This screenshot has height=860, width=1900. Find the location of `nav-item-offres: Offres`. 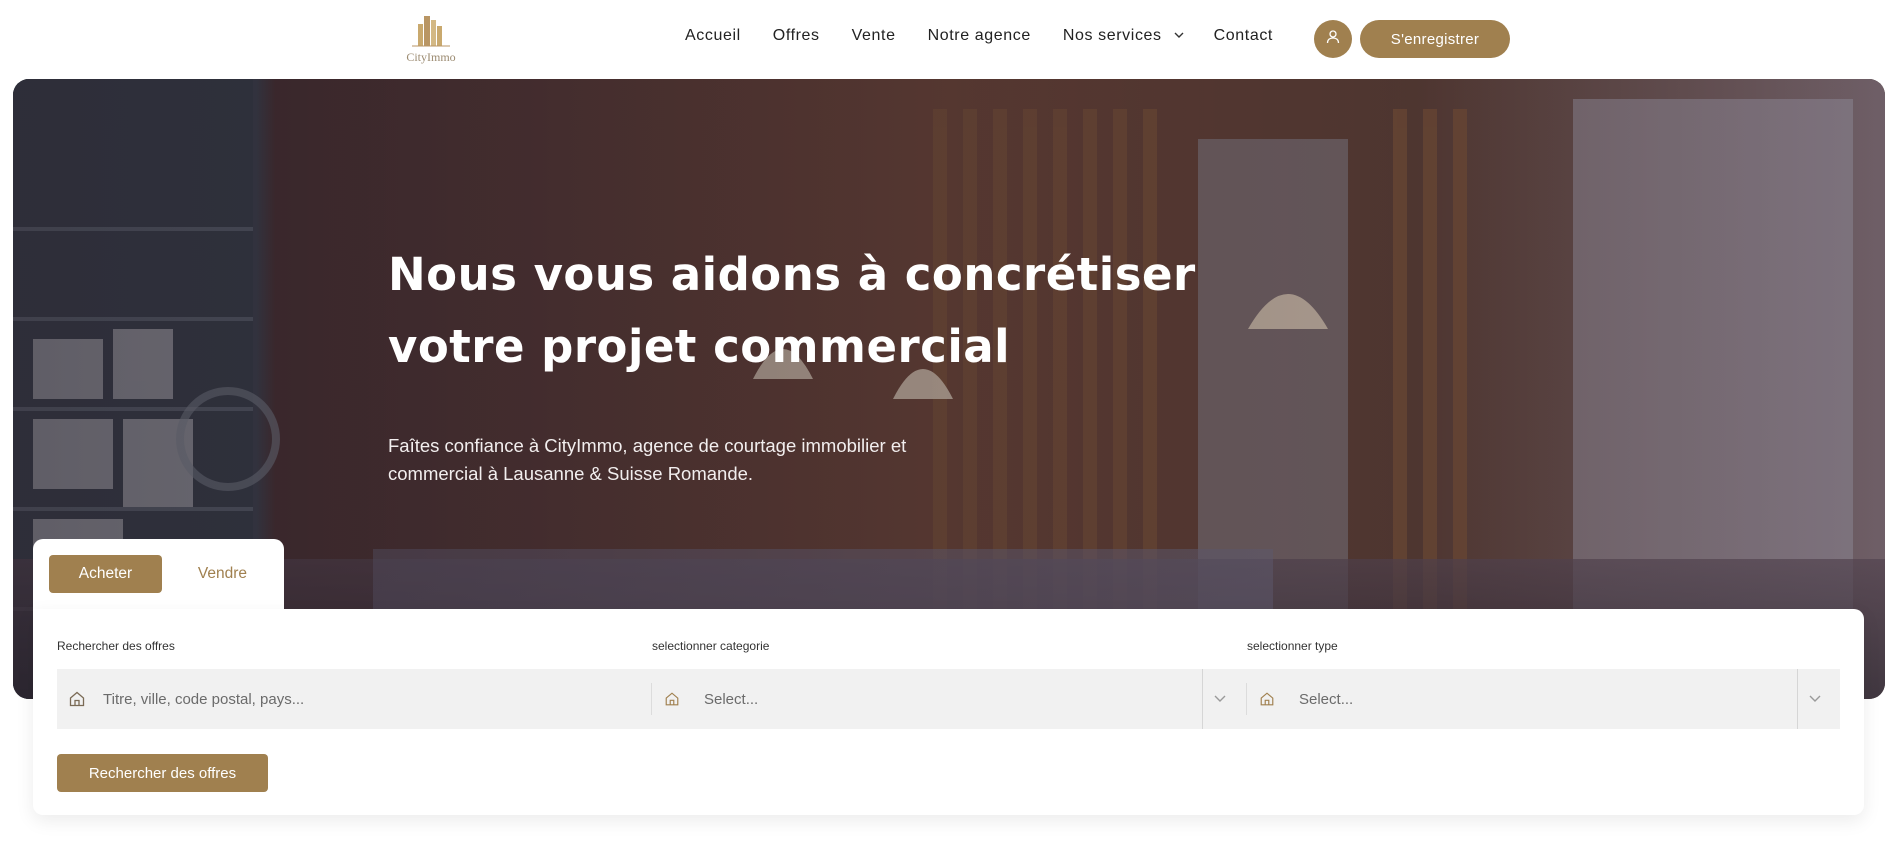

nav-item-offres: Offres is located at coordinates (796, 36).